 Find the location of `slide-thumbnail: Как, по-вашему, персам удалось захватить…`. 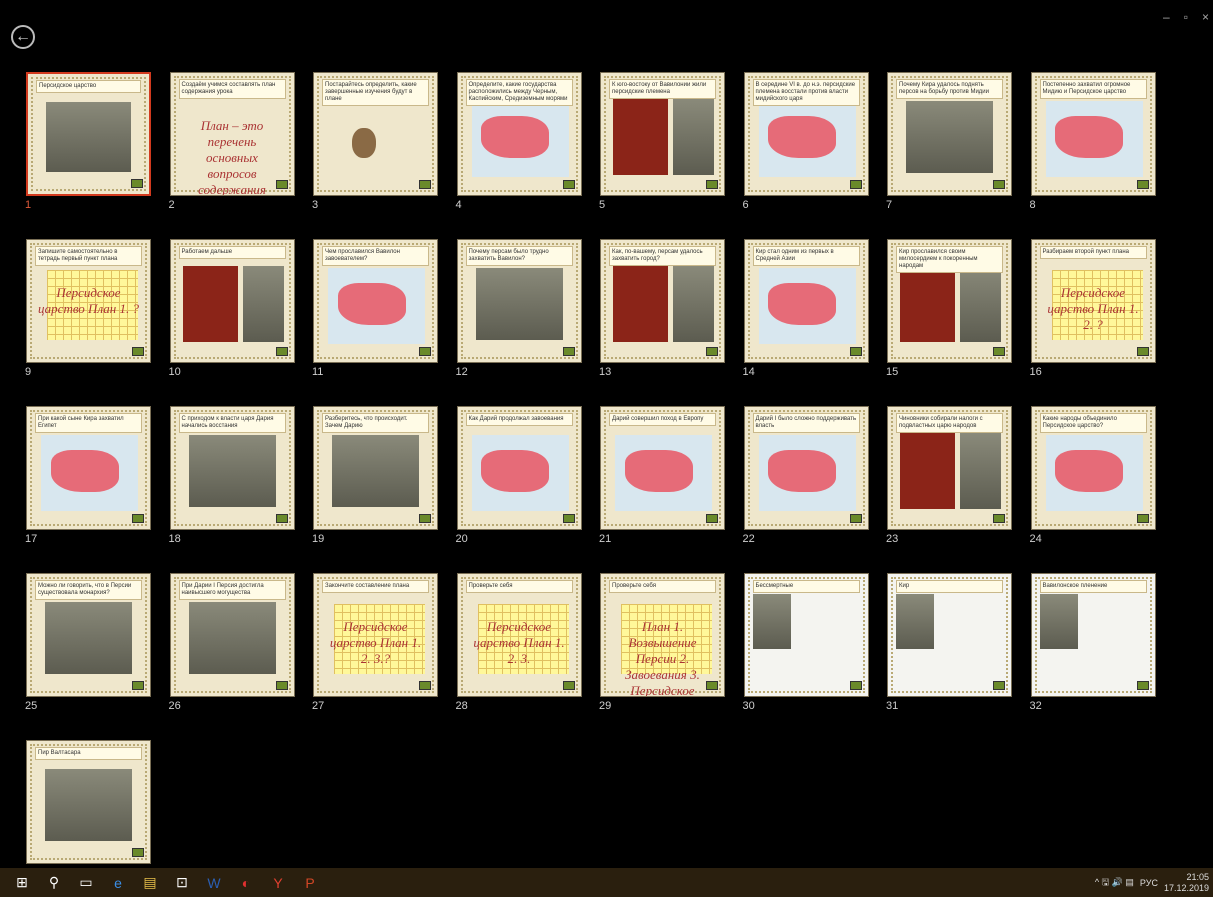

slide-thumbnail: Как, по-вашему, персам удалось захватить… is located at coordinates (663, 308).